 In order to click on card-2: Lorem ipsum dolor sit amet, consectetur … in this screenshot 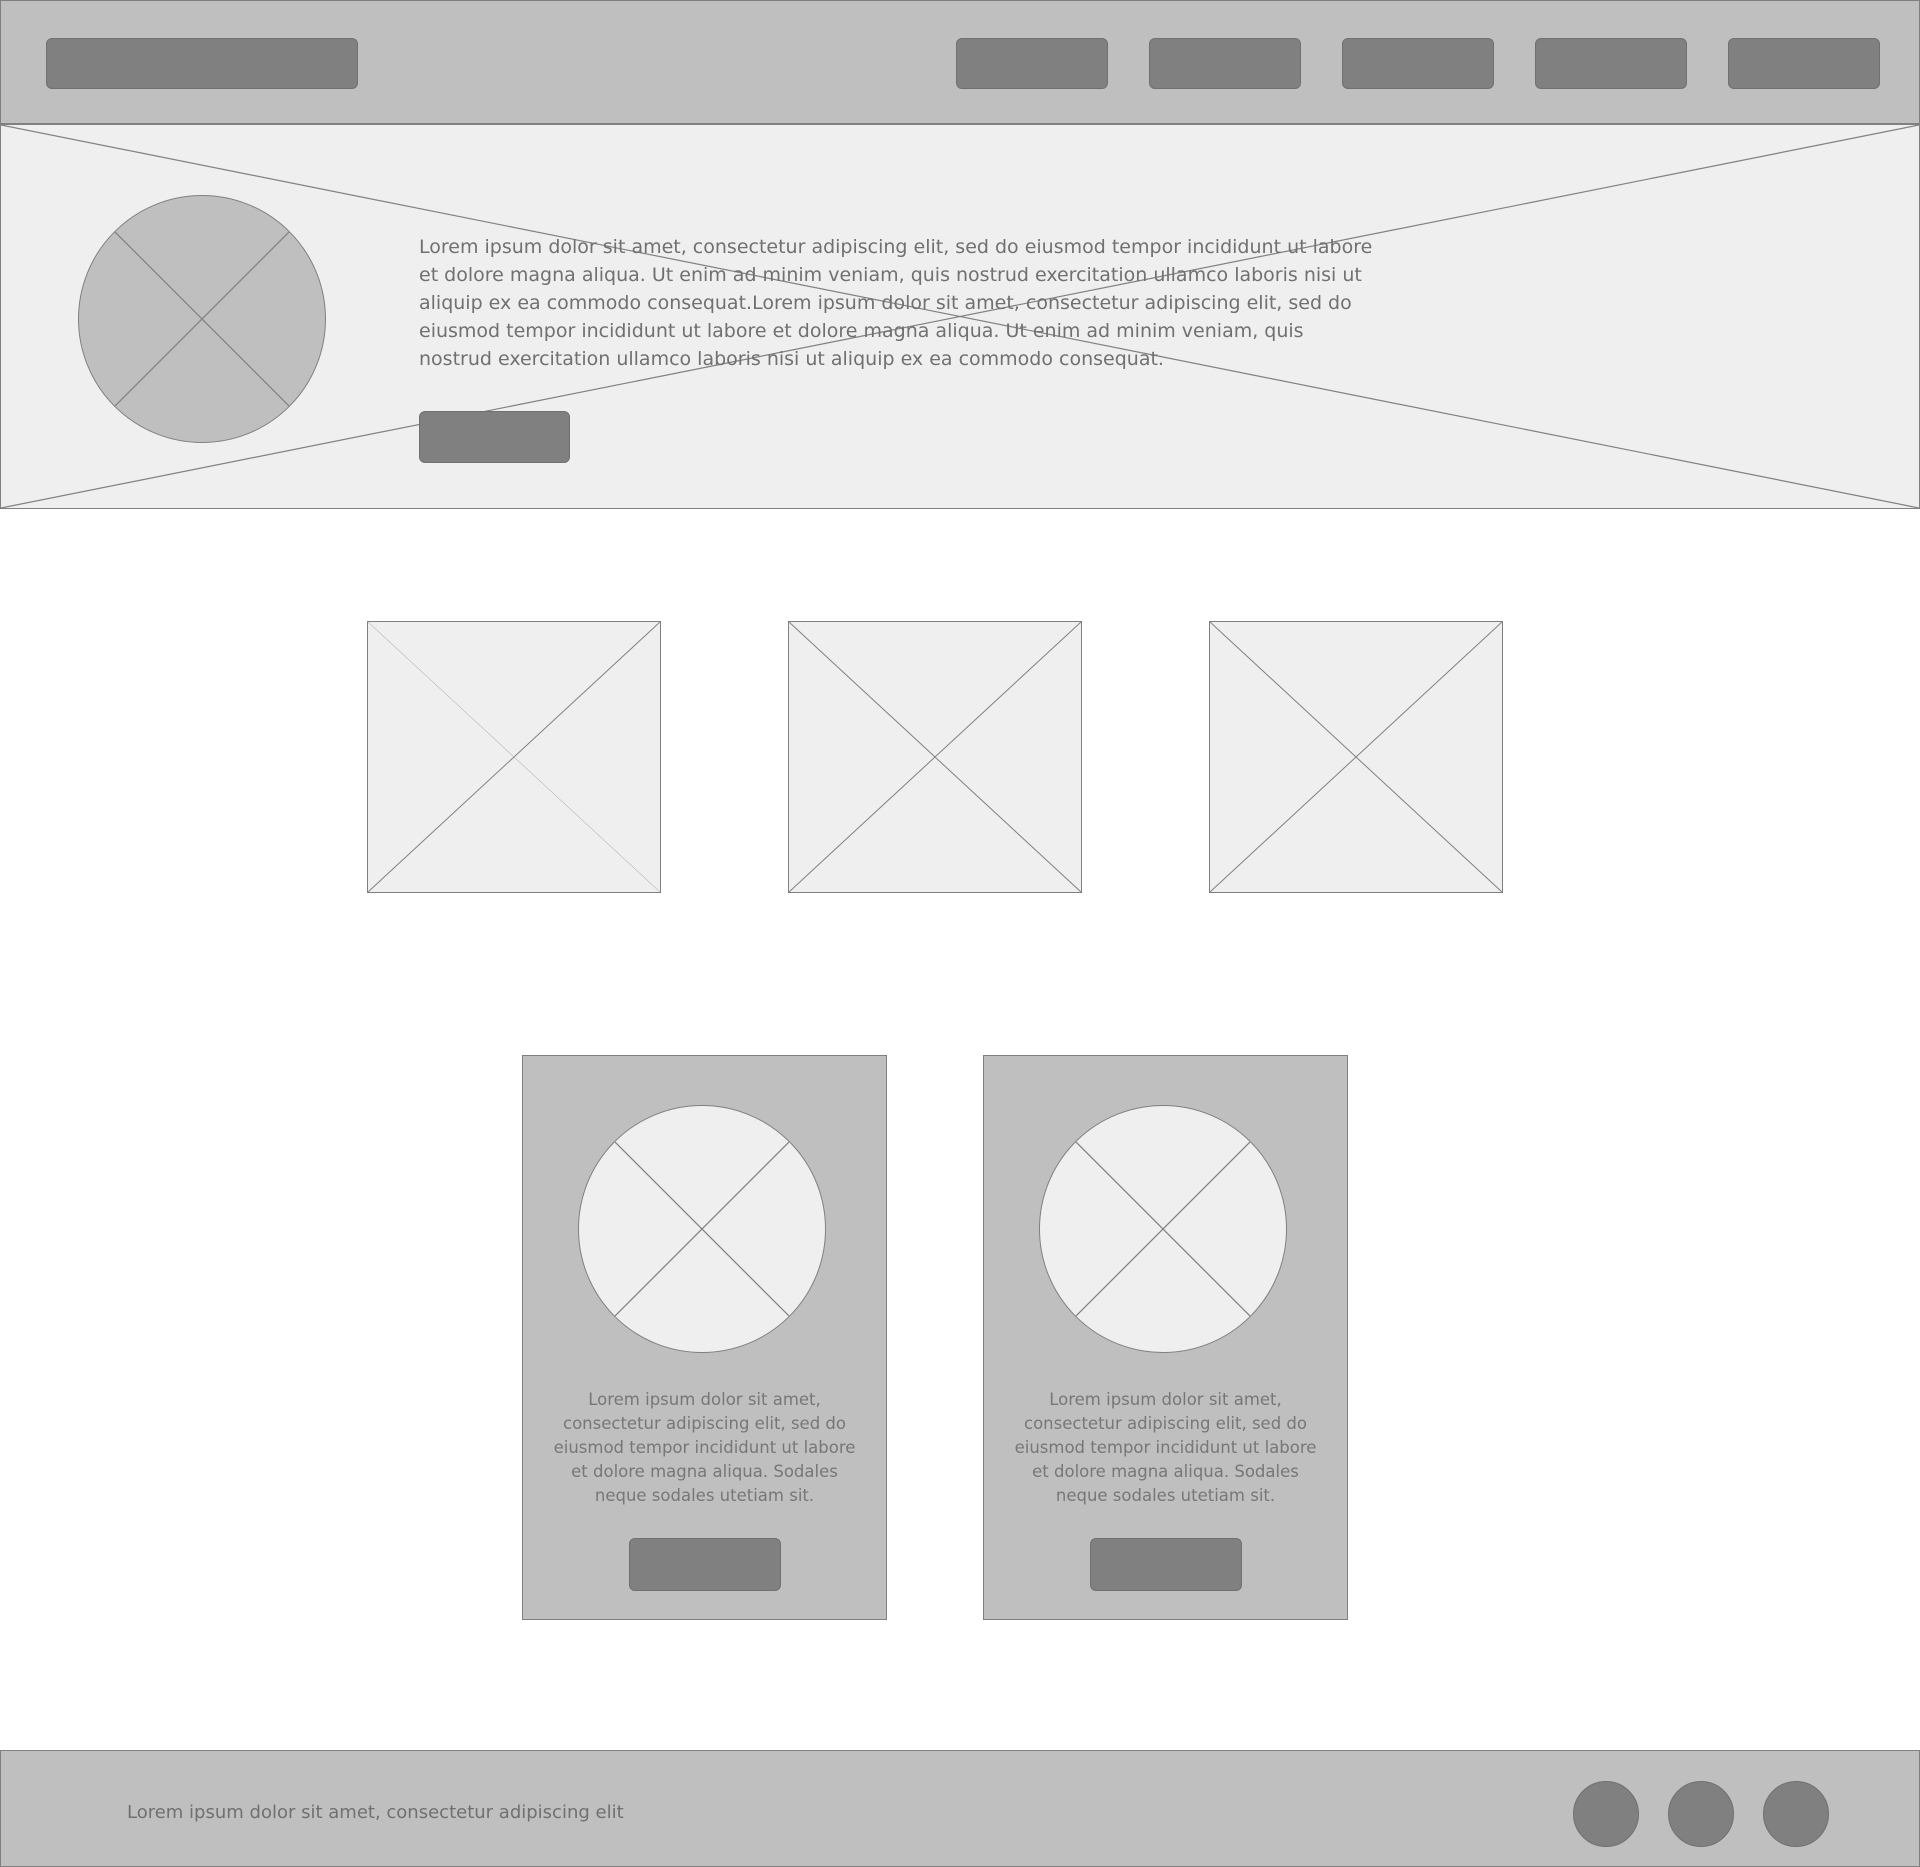, I will do `click(1165, 1337)`.